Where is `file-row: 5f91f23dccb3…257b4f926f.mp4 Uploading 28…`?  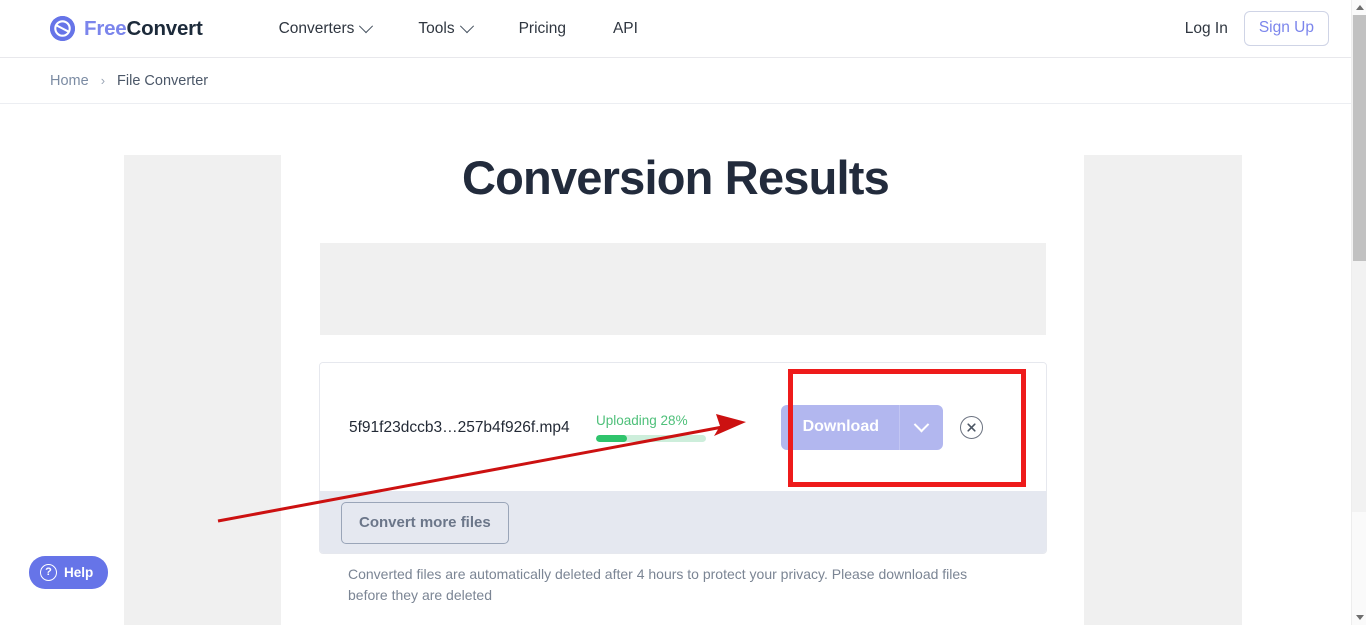
file-row: 5f91f23dccb3…257b4f926f.mp4 Uploading 28… is located at coordinates (683, 427).